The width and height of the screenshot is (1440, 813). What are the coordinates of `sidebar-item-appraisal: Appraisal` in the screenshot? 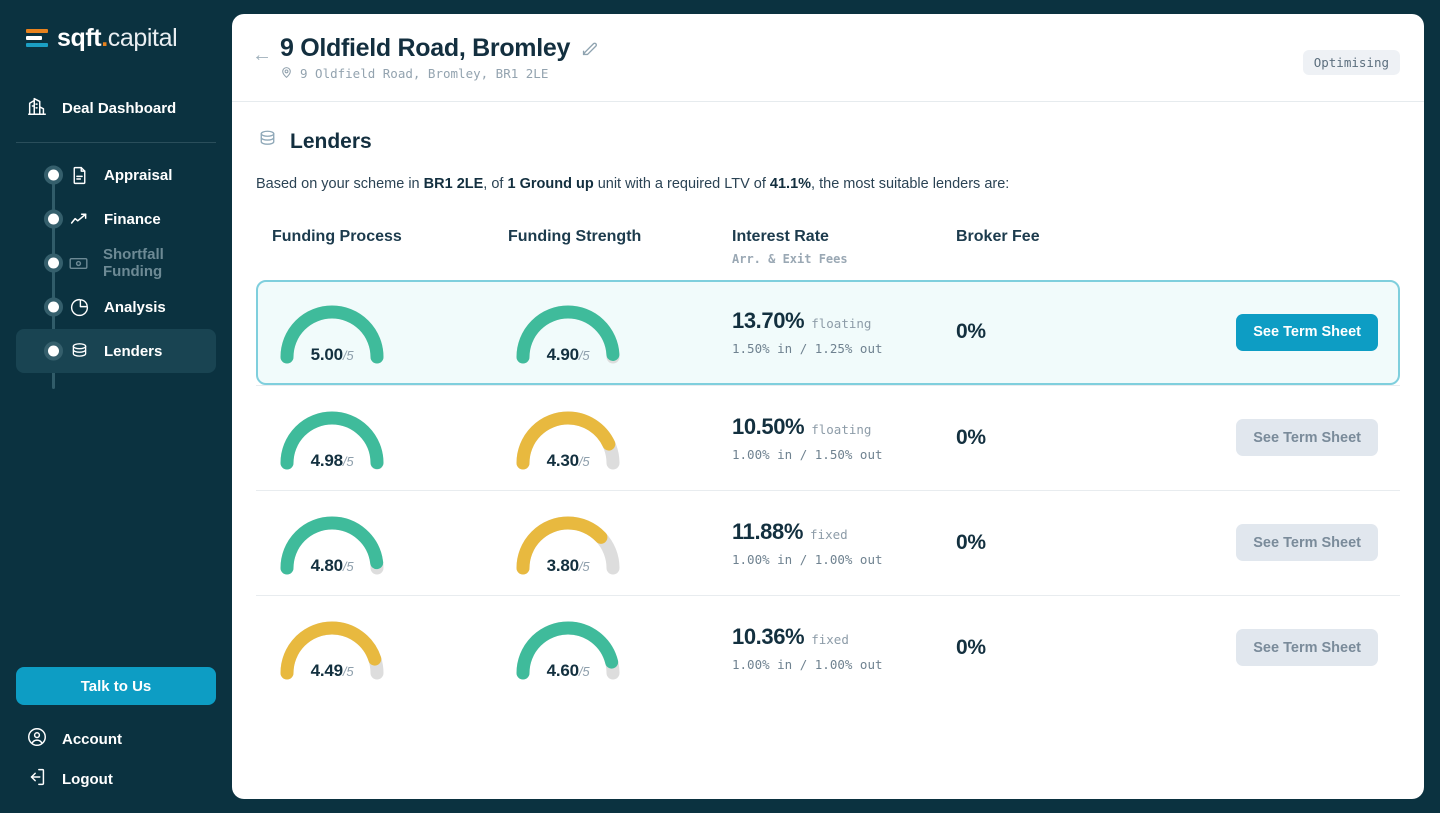 It's located at (116, 175).